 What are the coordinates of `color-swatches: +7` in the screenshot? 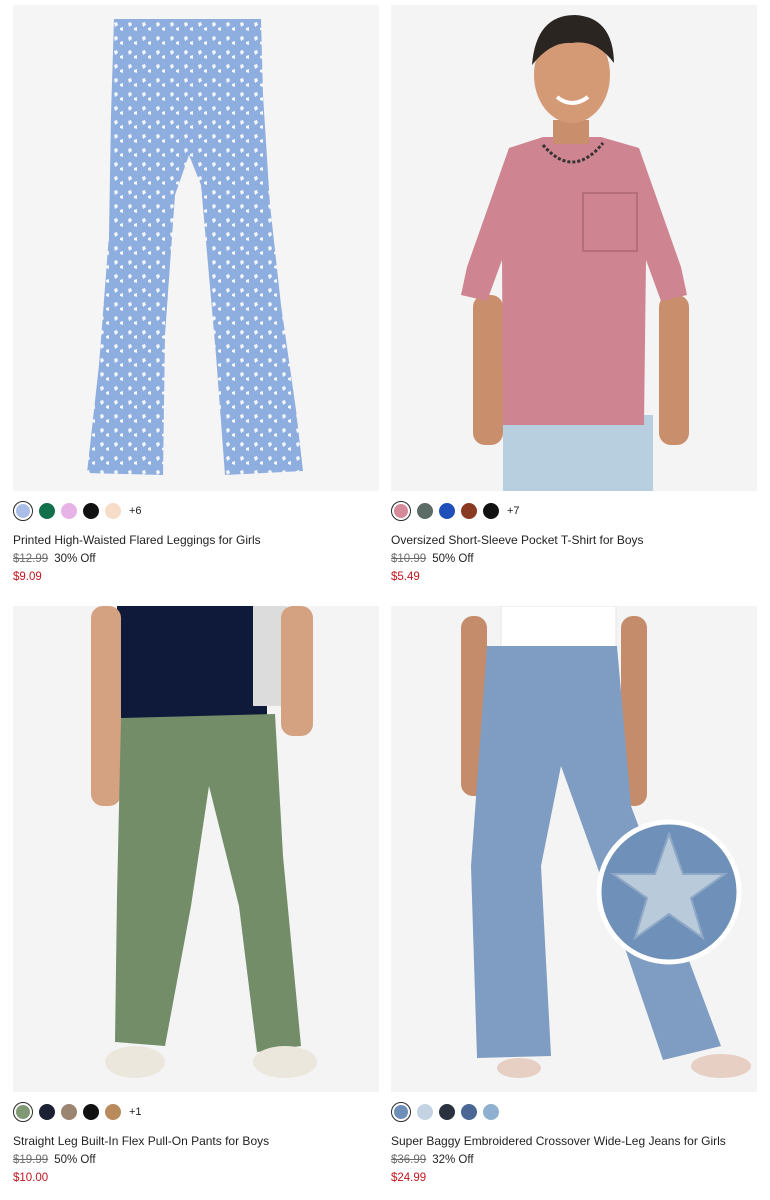 It's located at (574, 511).